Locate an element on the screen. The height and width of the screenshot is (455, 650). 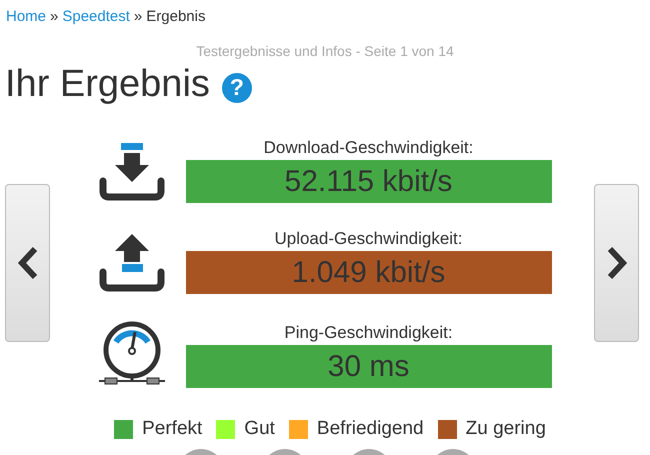
download-icon is located at coordinates (131, 172).